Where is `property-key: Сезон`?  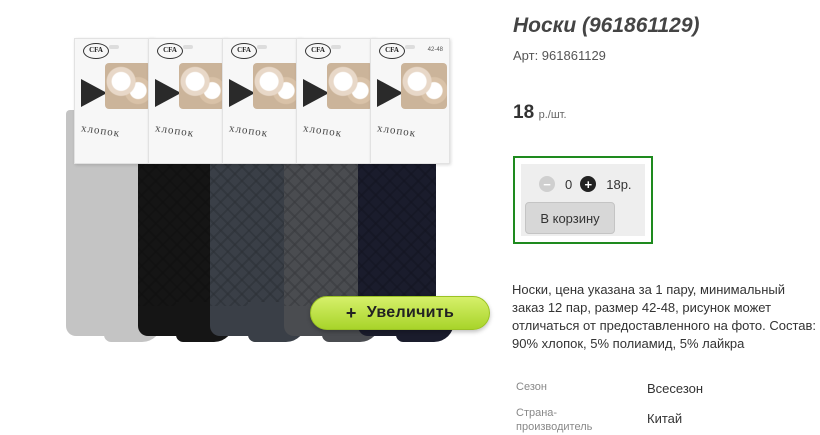 property-key: Сезон is located at coordinates (531, 387).